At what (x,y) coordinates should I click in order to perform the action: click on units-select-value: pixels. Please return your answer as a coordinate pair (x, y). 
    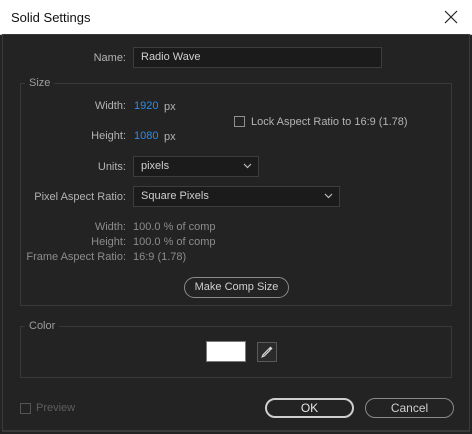
    Looking at the image, I should click on (155, 166).